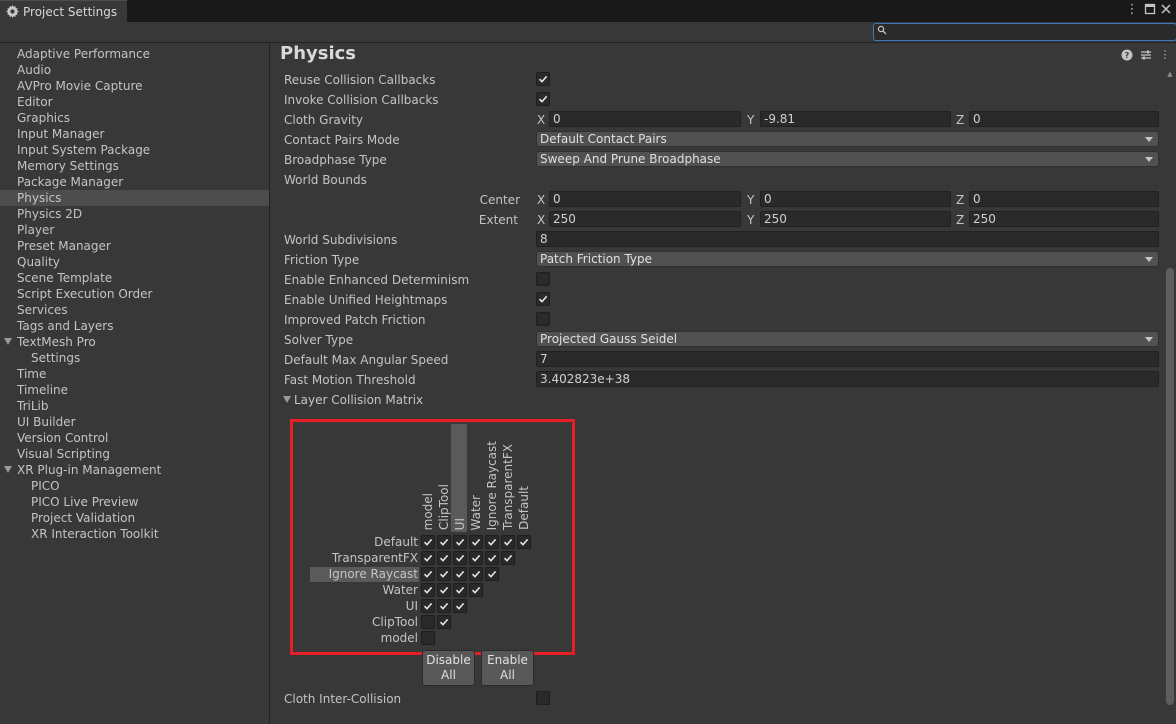 This screenshot has width=1176, height=724. What do you see at coordinates (543, 279) in the screenshot?
I see `enhanced-determinism-checkbox` at bounding box center [543, 279].